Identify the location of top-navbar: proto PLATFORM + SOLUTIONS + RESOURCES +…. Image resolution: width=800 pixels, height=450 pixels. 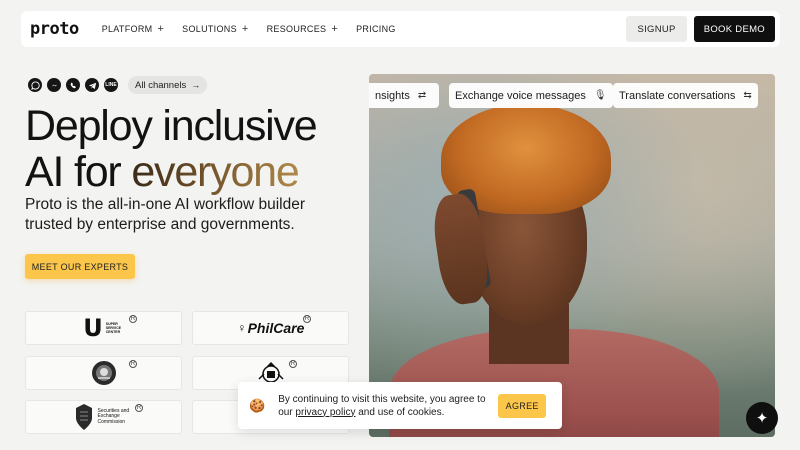
(400, 29).